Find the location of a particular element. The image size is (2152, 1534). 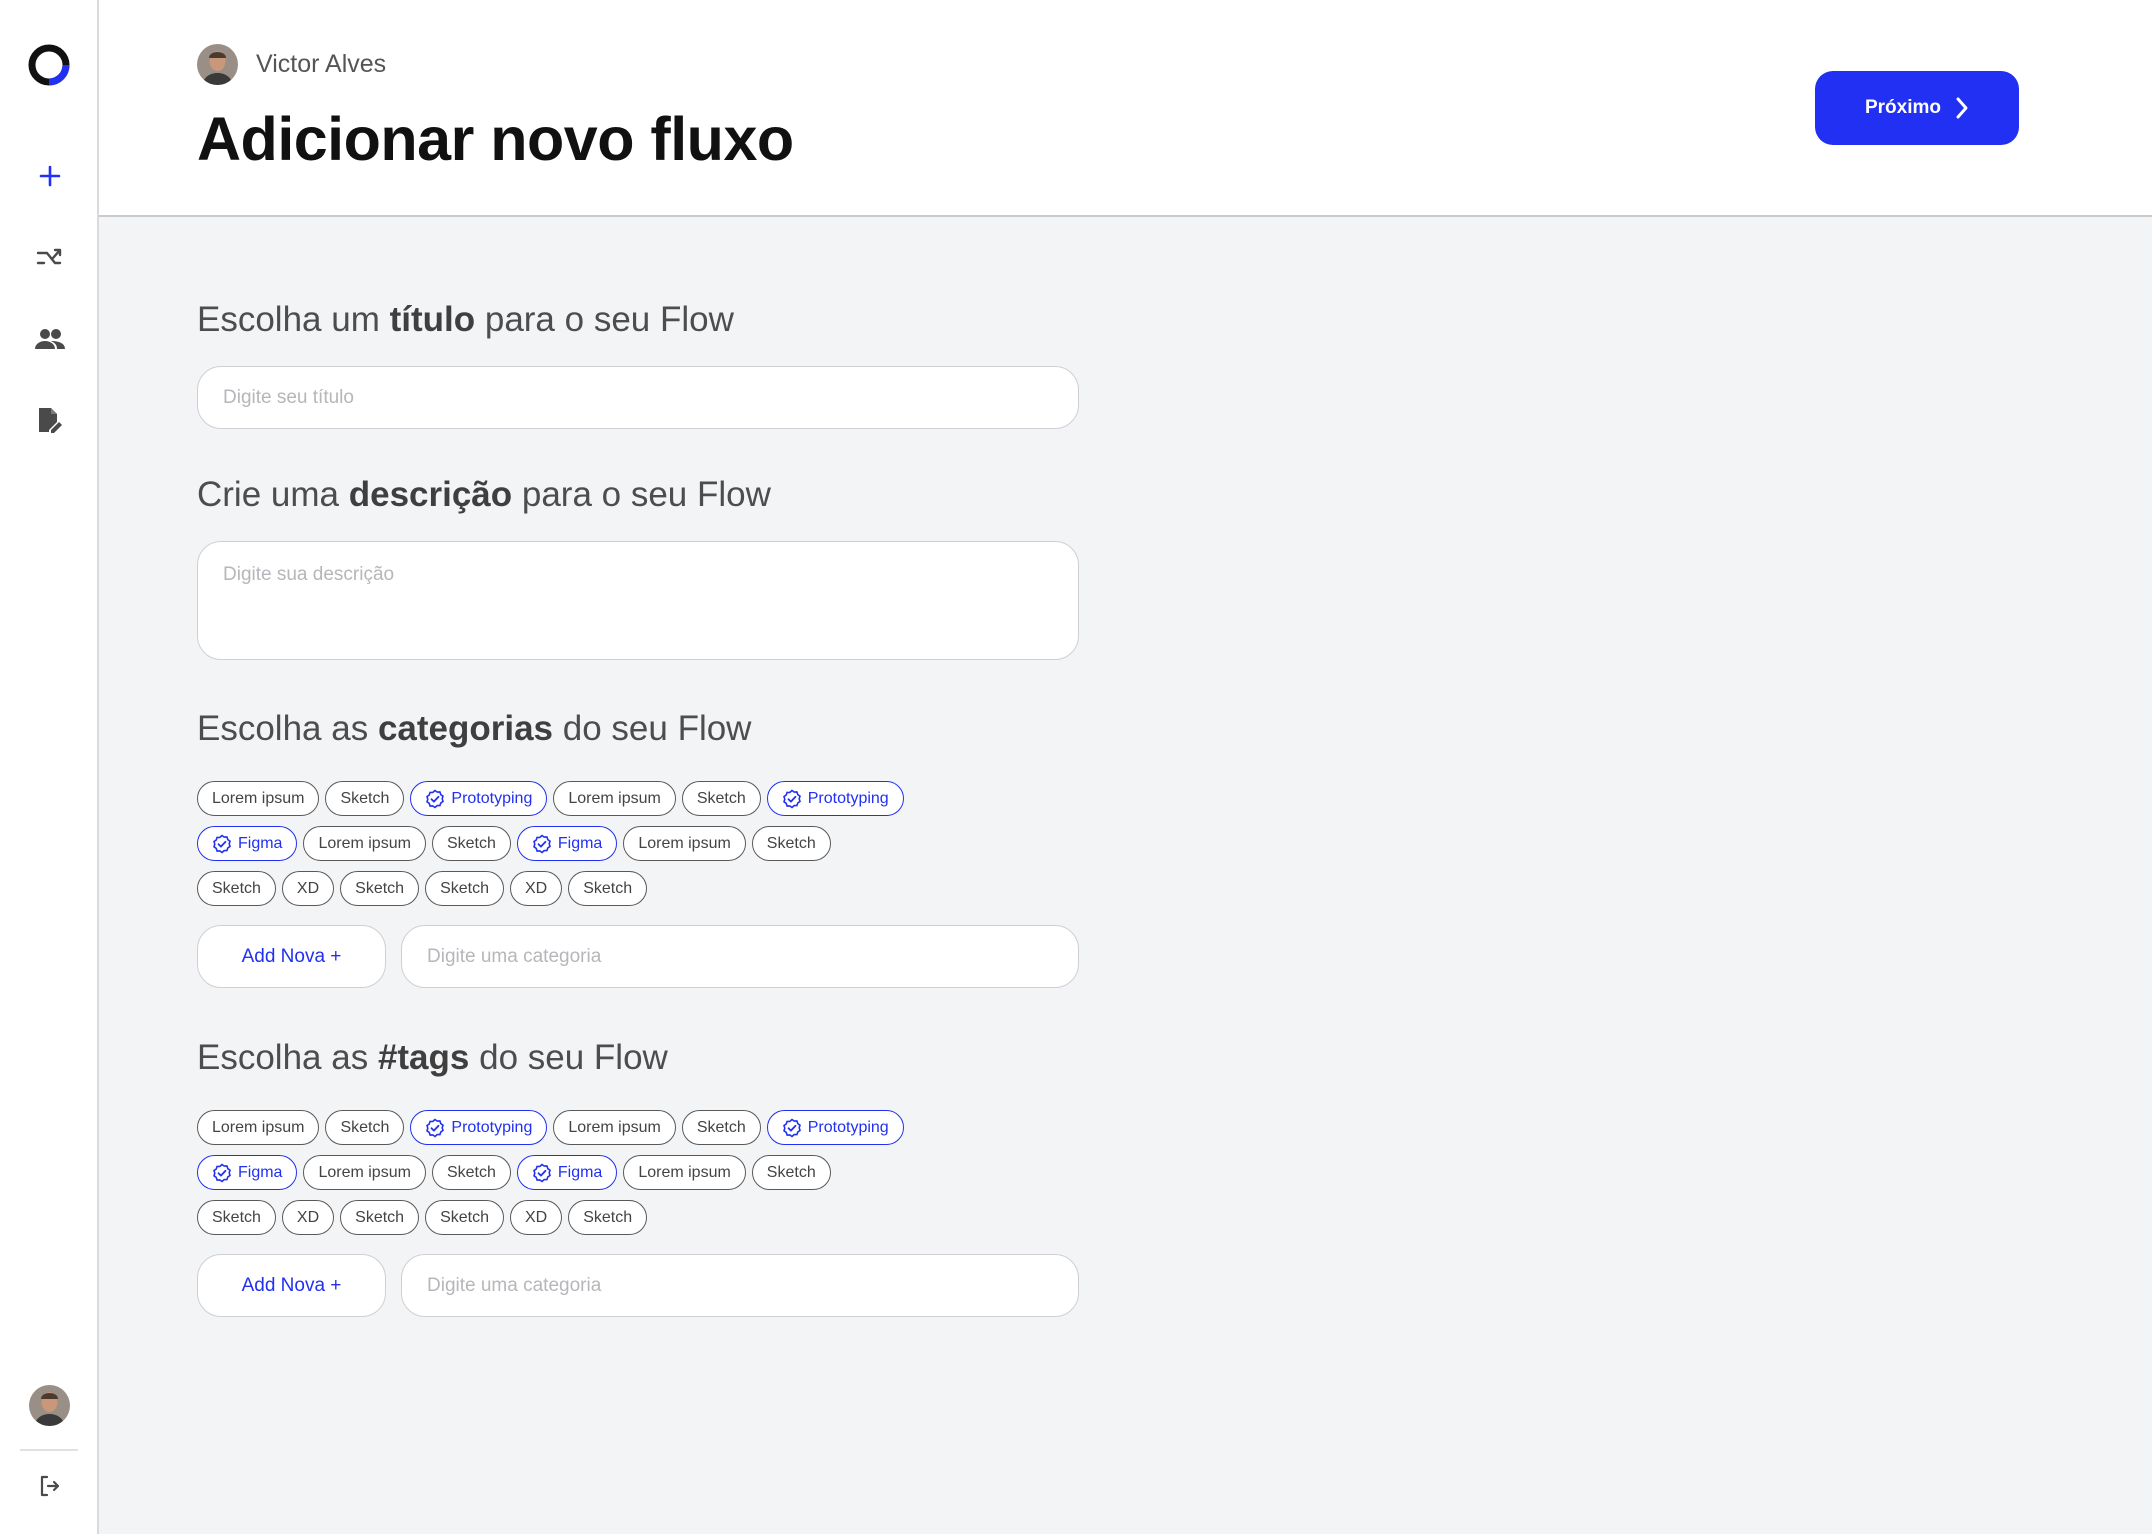

next-button: Próximo is located at coordinates (1917, 108).